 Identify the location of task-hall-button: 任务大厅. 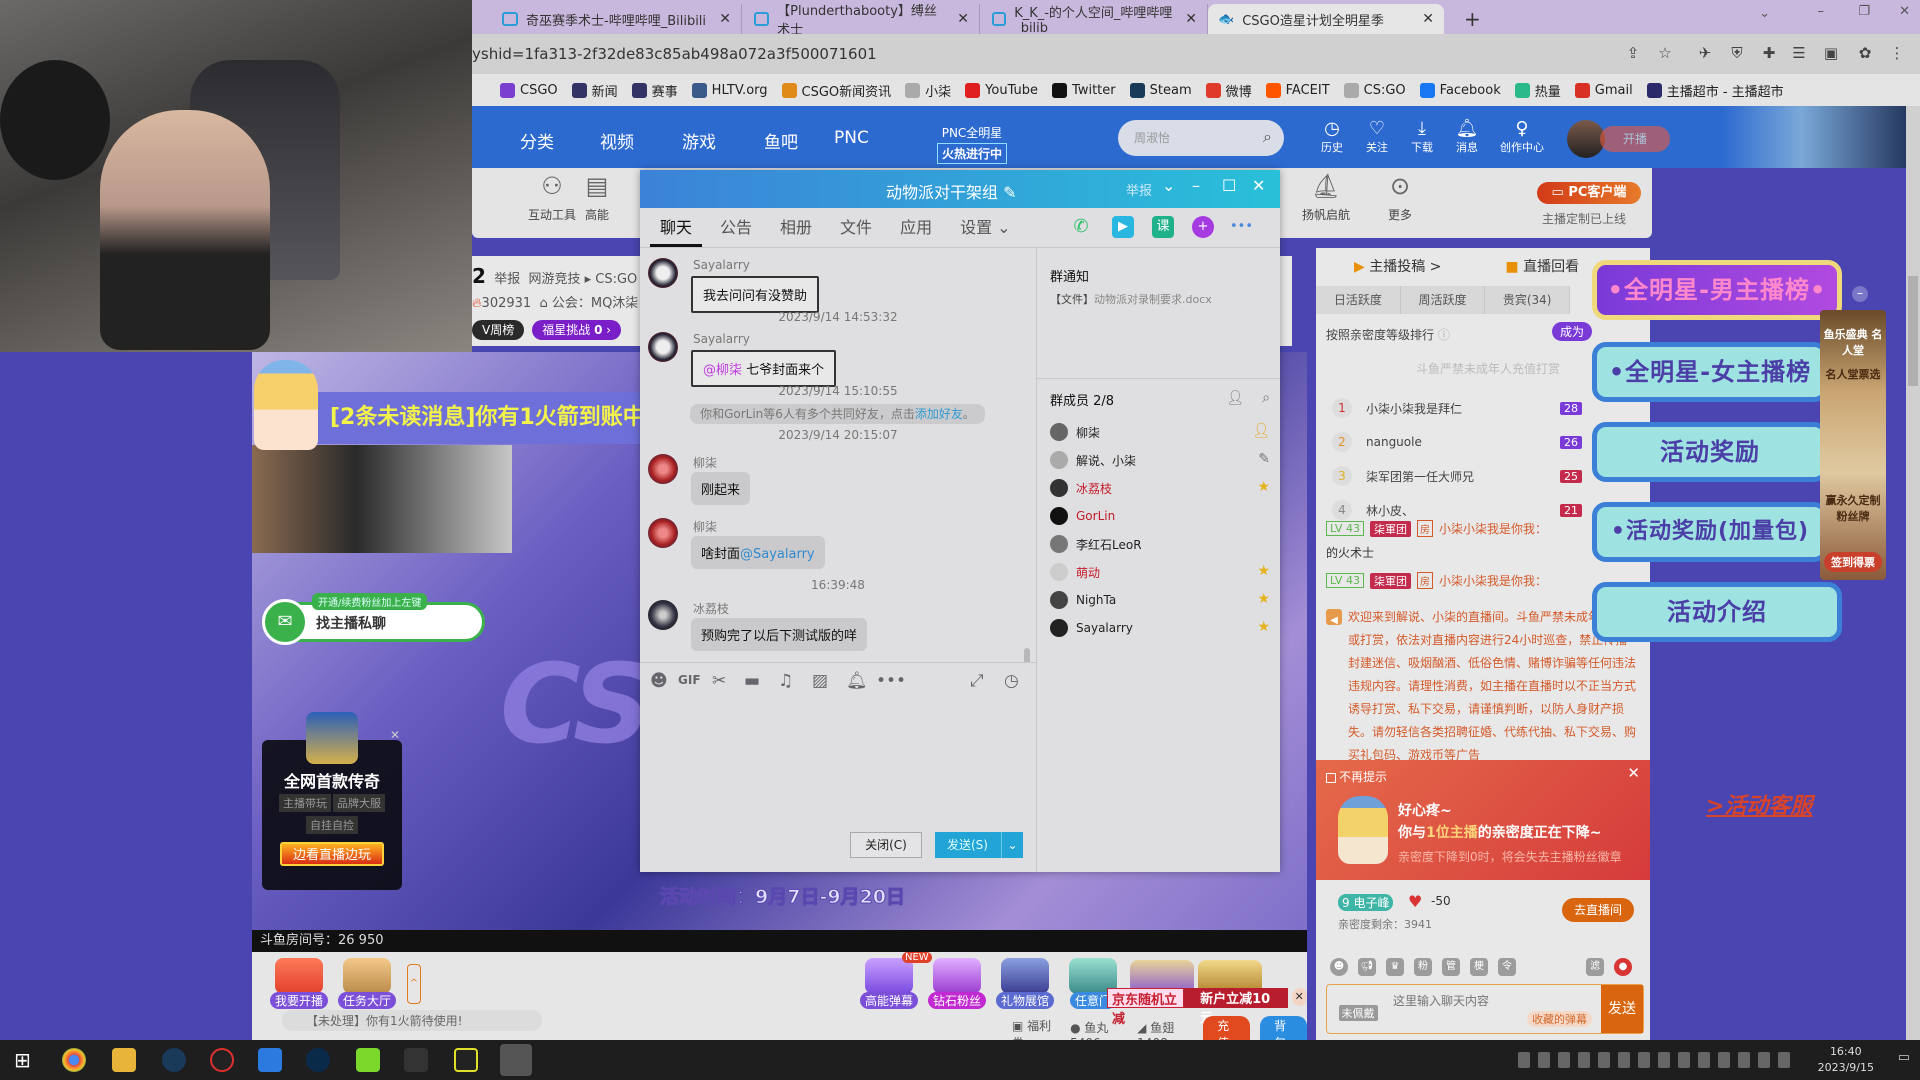
(367, 983).